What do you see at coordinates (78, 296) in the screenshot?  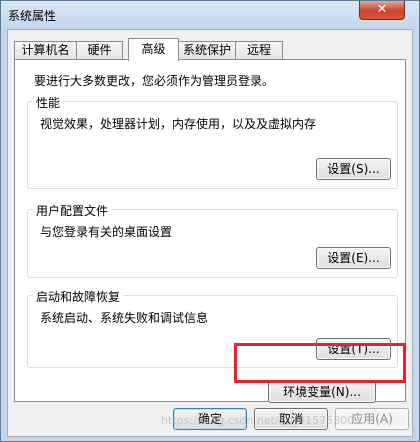 I see `startup-recovery-group-title: 启动和故障恢复` at bounding box center [78, 296].